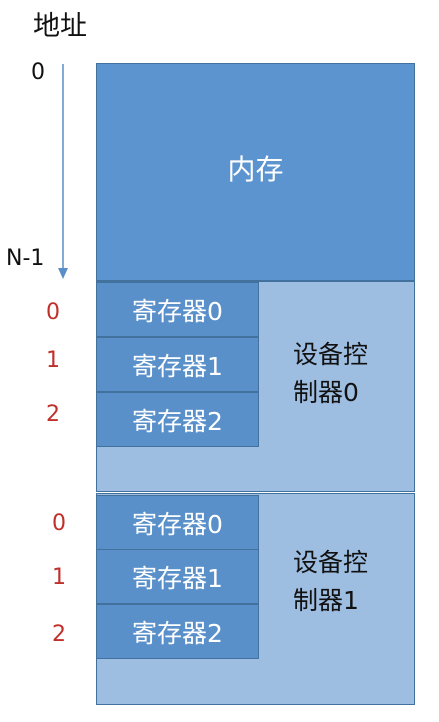  I want to click on controller-1-register-0: 寄存器0, so click(177, 522).